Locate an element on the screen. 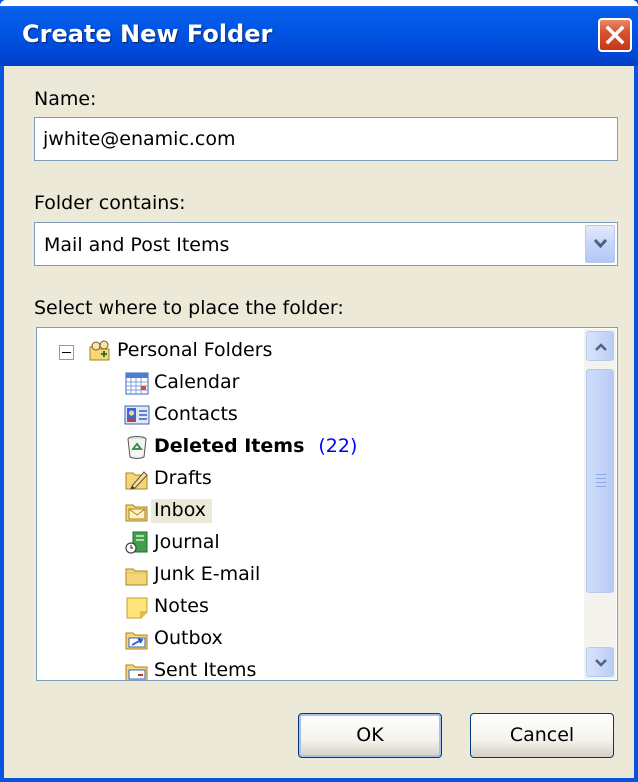 The width and height of the screenshot is (638, 782). deleted-items-label: Deleted Items is located at coordinates (229, 446).